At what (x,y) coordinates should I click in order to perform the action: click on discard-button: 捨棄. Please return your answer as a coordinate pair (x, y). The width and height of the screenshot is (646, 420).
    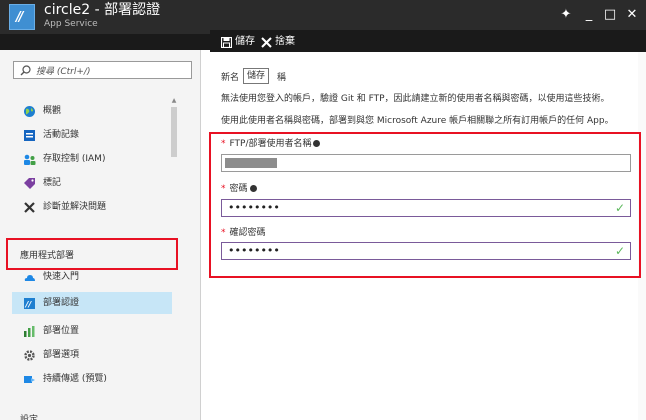
    Looking at the image, I should click on (278, 42).